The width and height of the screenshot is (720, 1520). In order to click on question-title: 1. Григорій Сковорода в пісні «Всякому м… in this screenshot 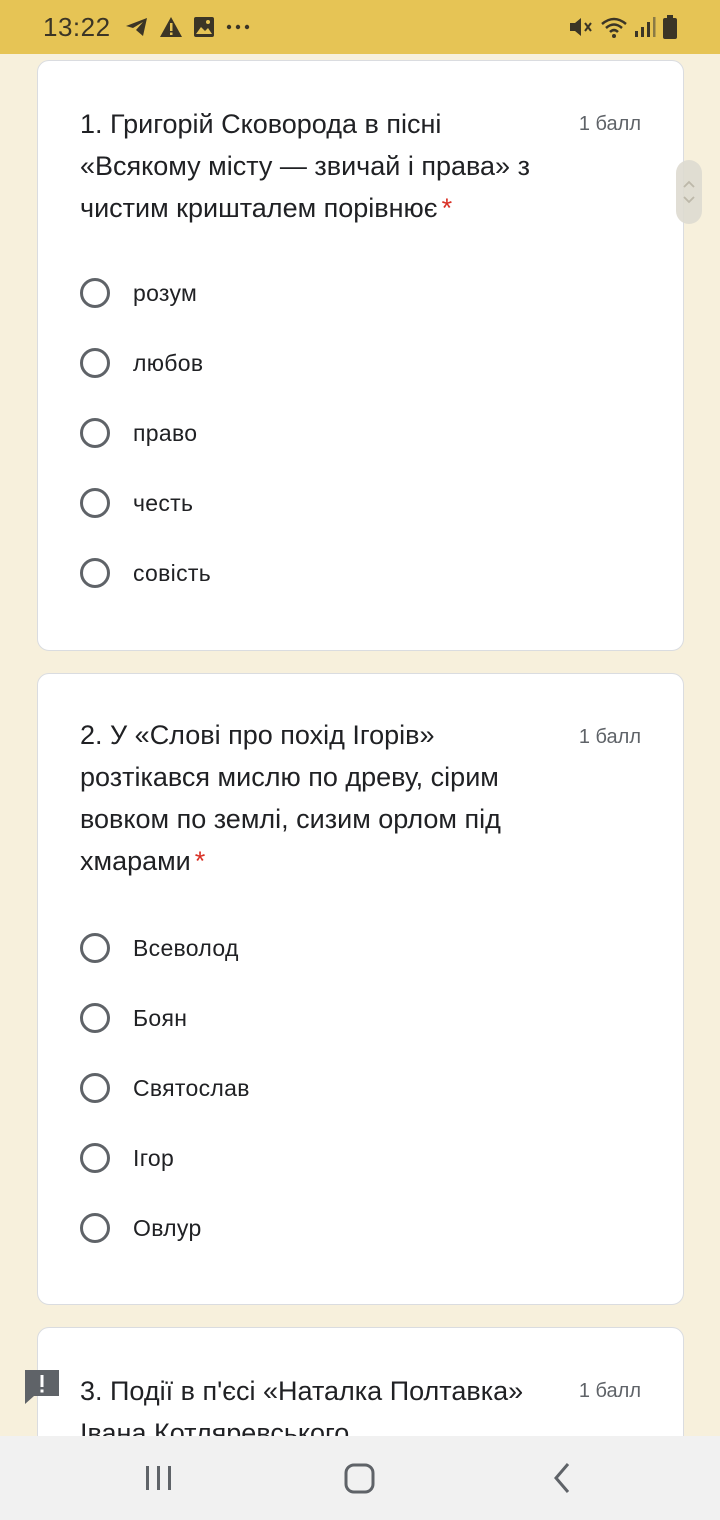, I will do `click(305, 166)`.